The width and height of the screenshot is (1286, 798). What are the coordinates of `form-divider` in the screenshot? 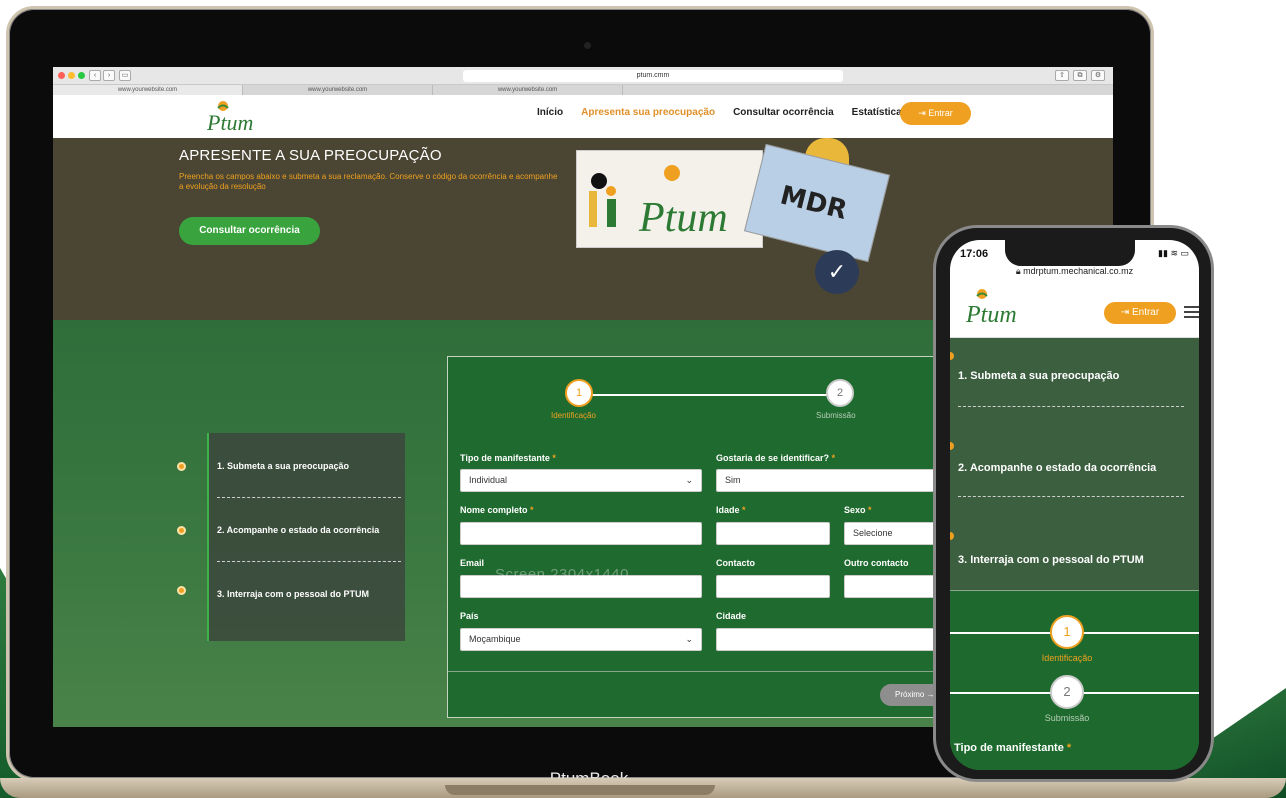 It's located at (697, 671).